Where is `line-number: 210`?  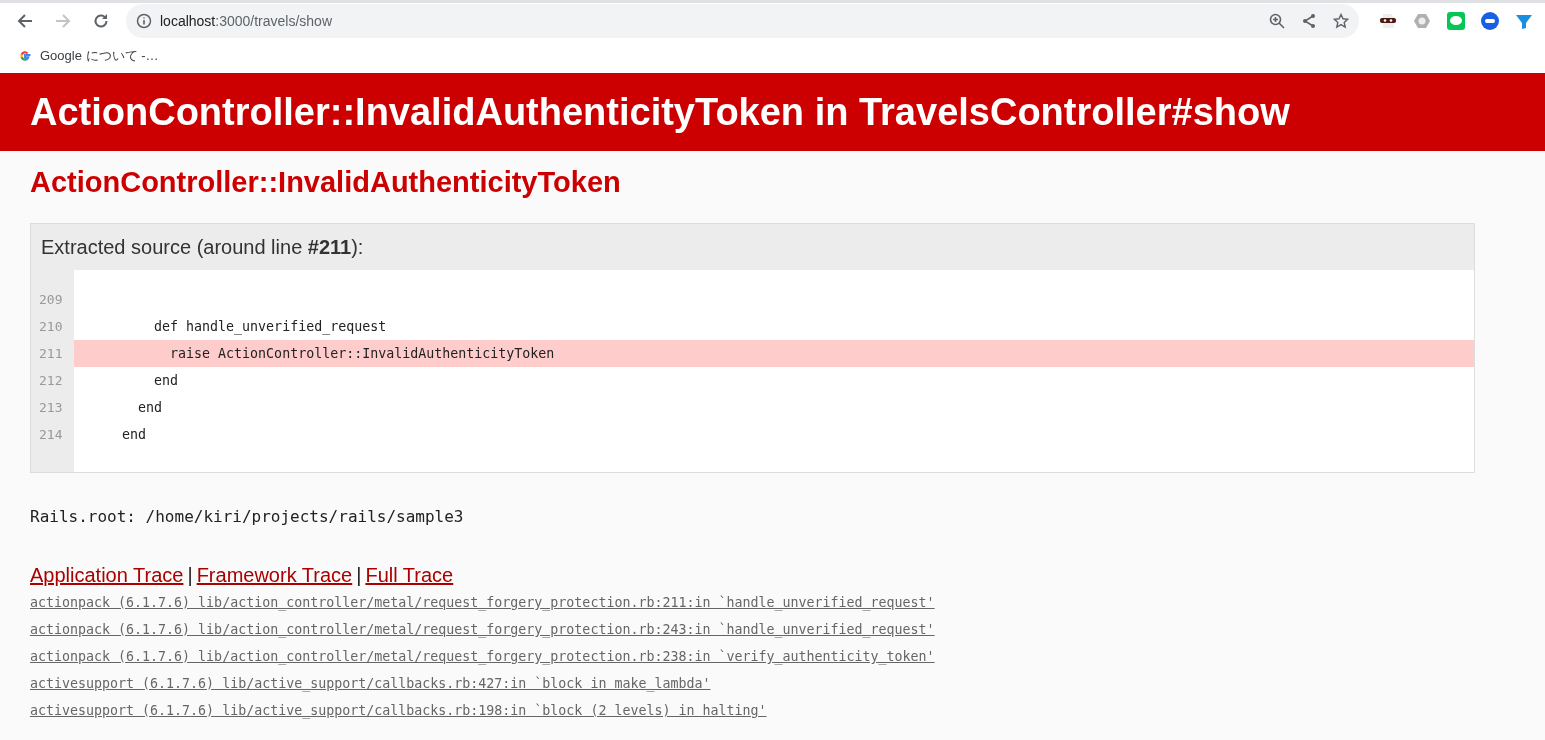
line-number: 210 is located at coordinates (51, 327).